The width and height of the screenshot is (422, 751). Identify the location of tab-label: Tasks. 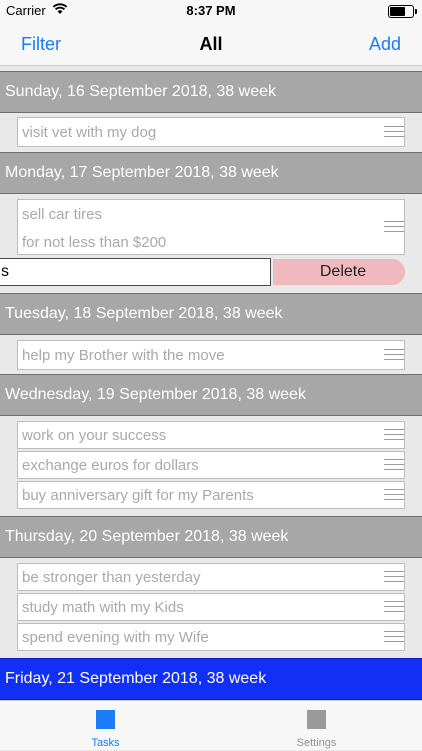
(105, 743).